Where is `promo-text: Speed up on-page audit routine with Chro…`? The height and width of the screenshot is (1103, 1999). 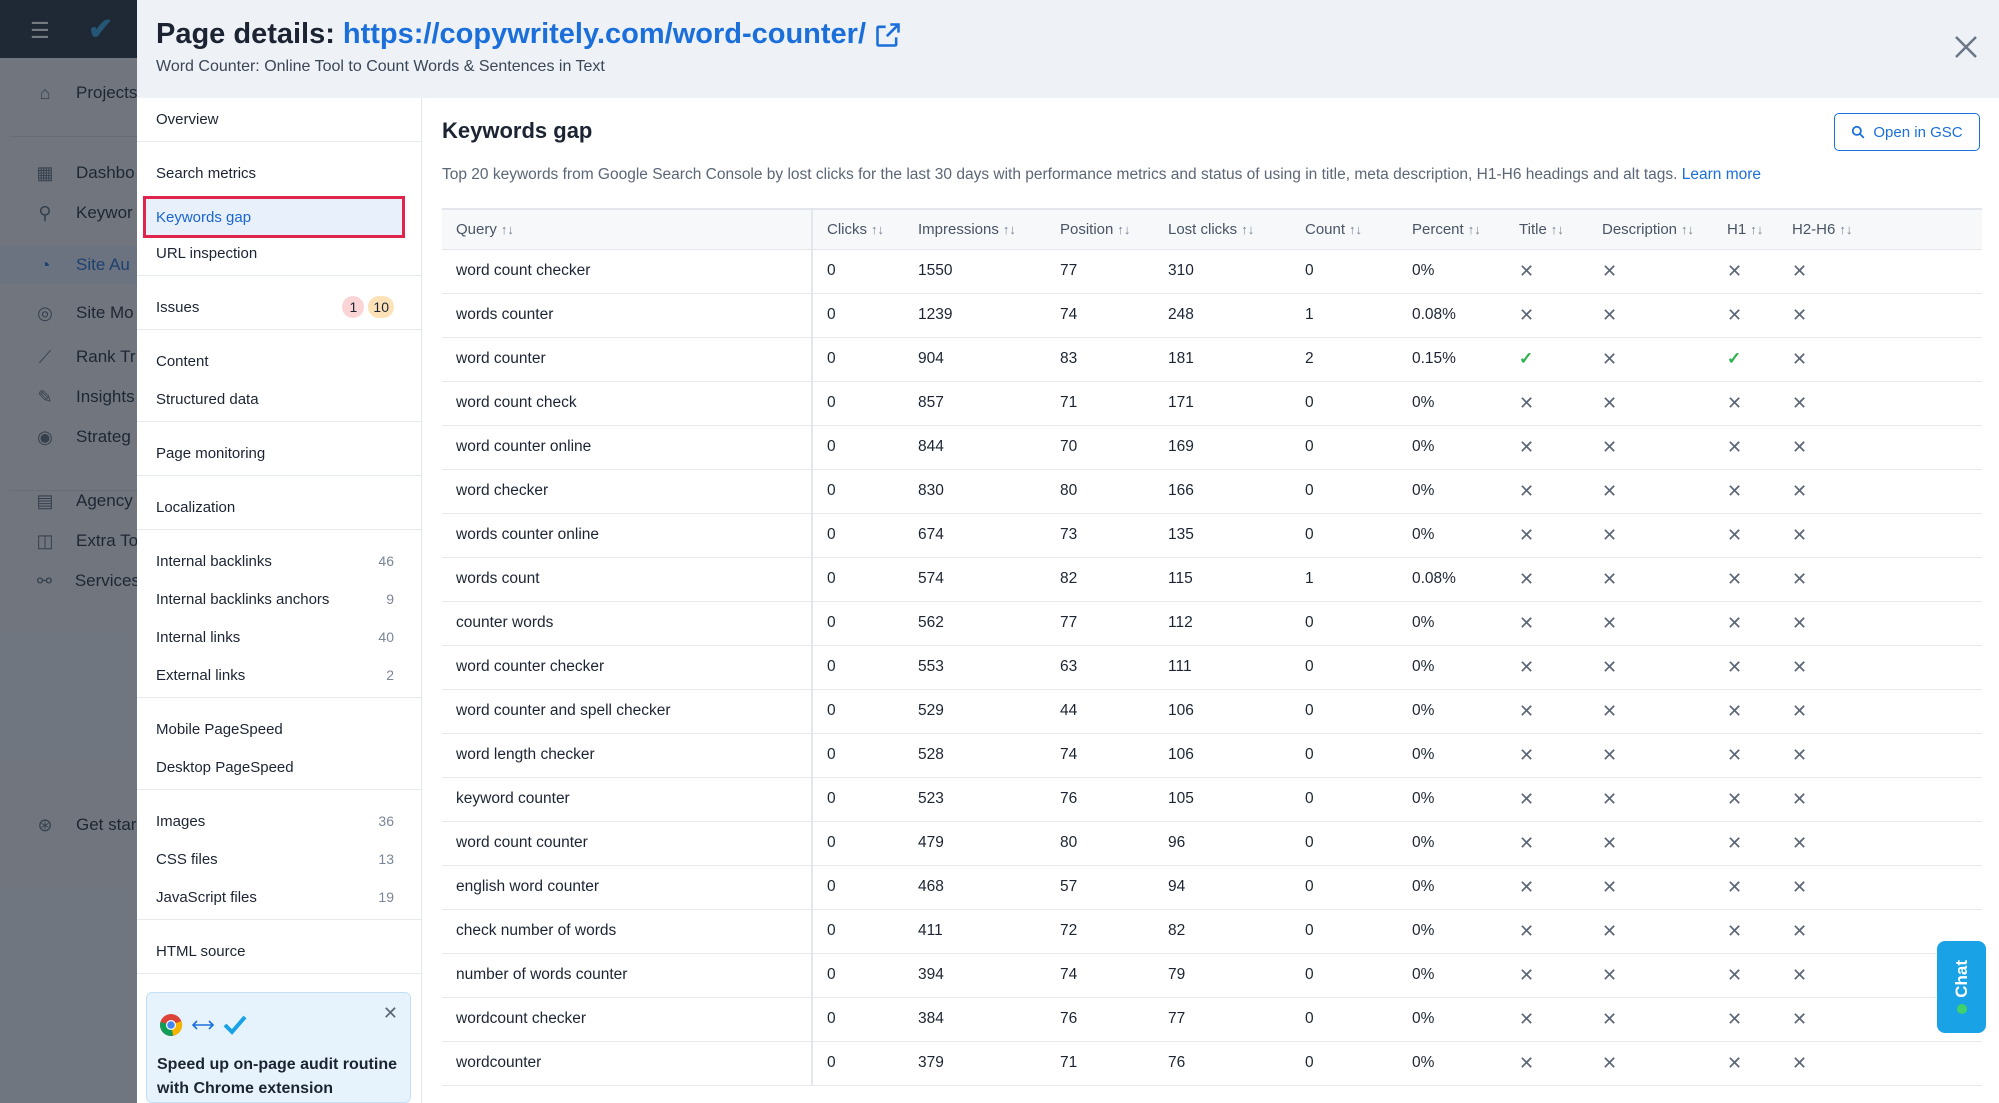 promo-text: Speed up on-page audit routine with Chro… is located at coordinates (277, 1076).